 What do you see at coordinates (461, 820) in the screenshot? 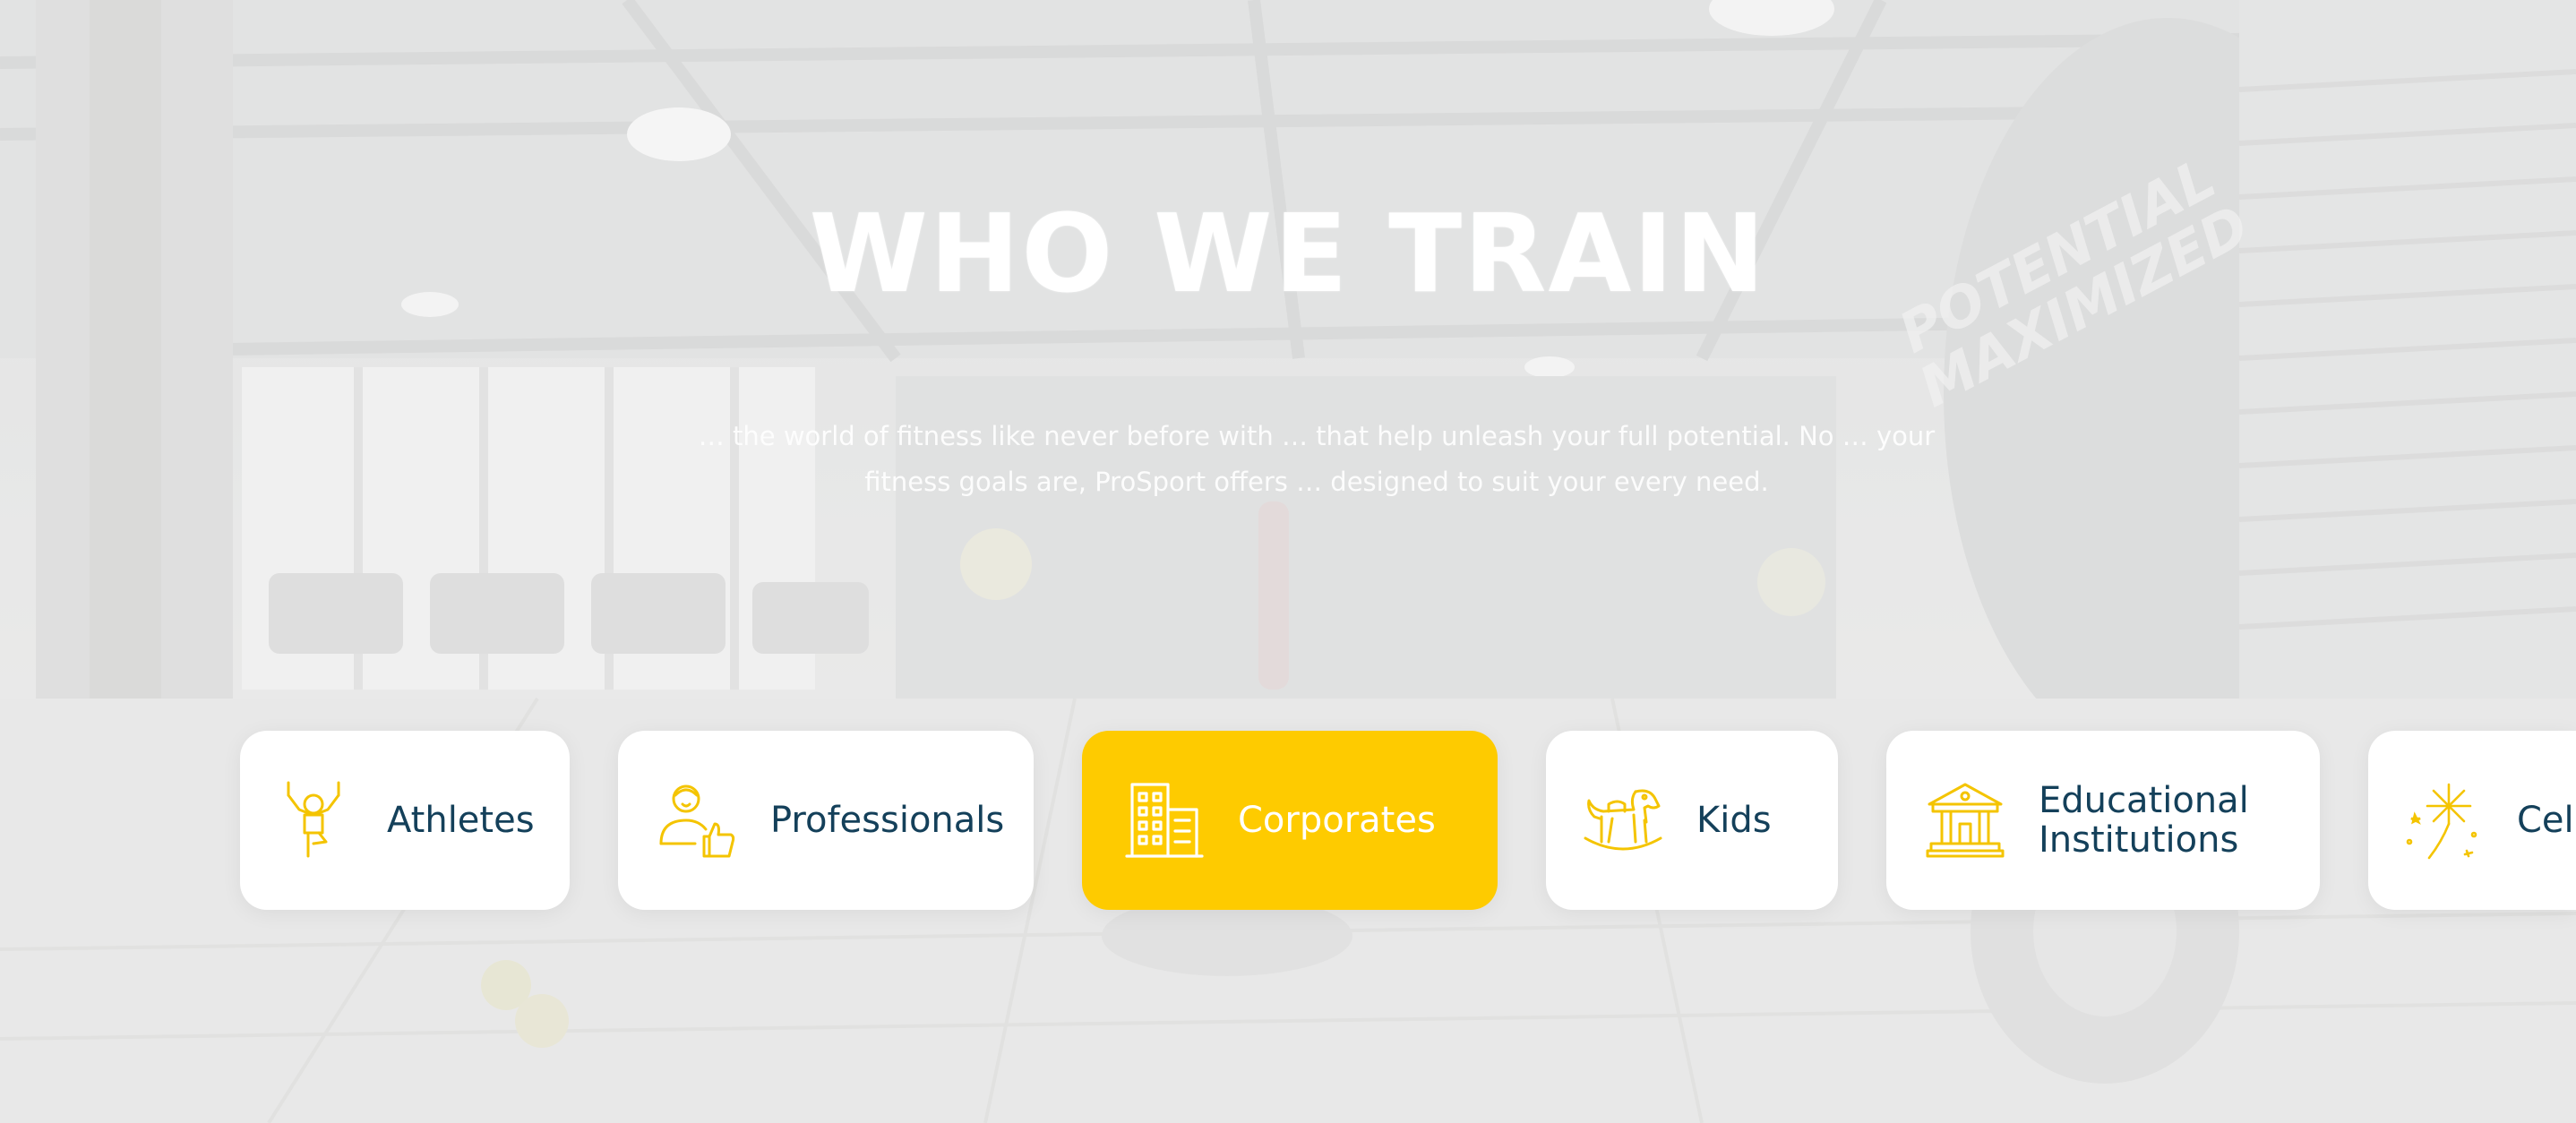
I see `category-label: Athletes` at bounding box center [461, 820].